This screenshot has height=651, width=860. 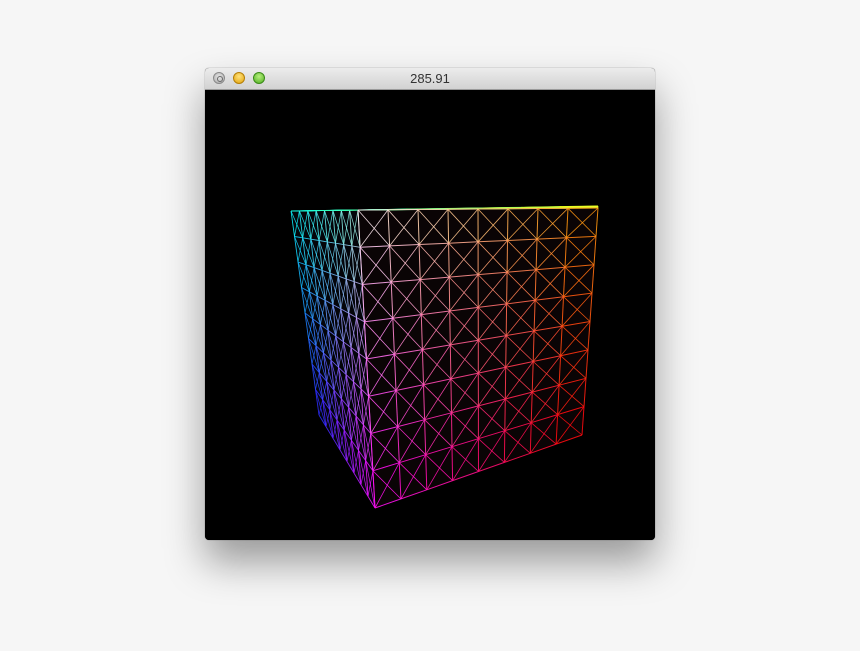 I want to click on window-title: 285.91, so click(x=430, y=78).